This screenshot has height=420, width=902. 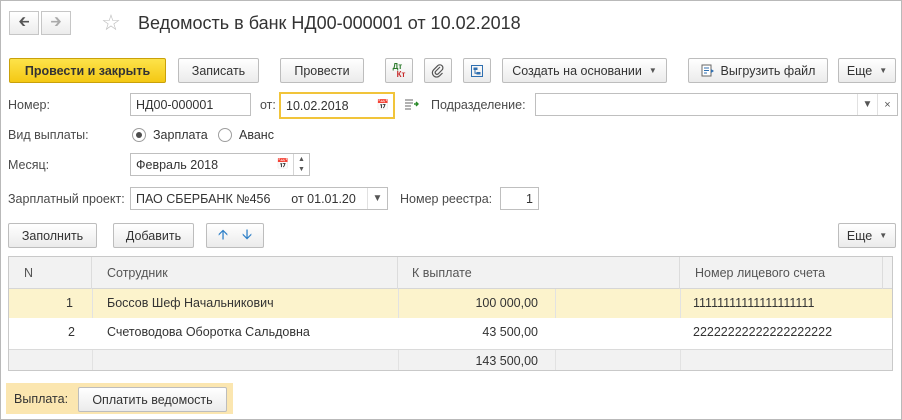 I want to click on registry-number-field: 1, so click(x=519, y=198).